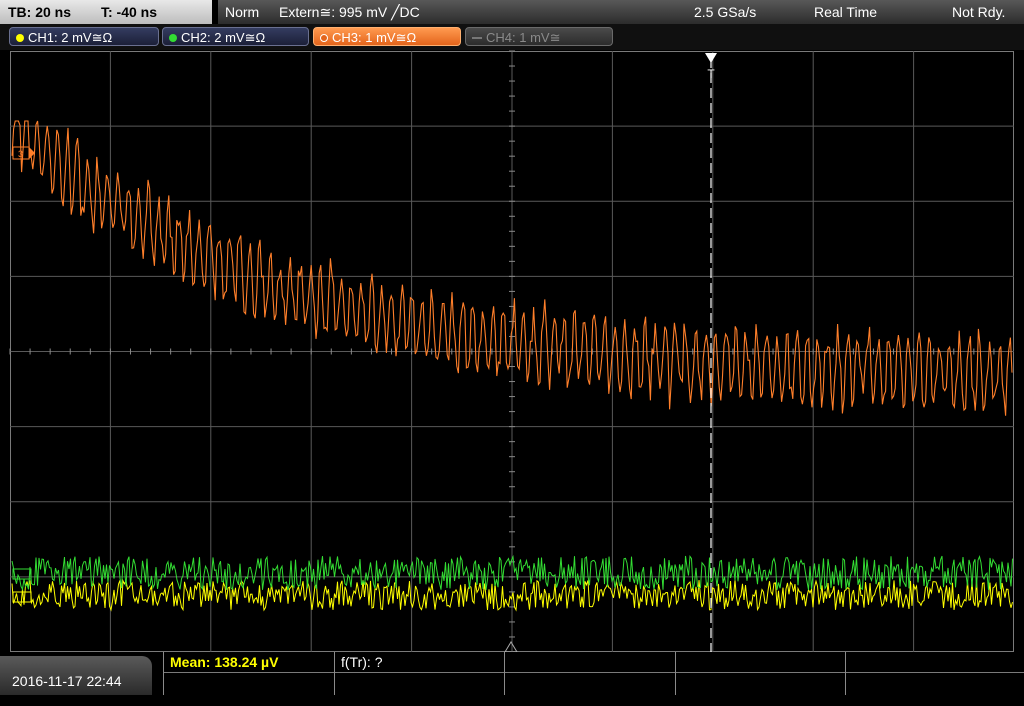  What do you see at coordinates (67, 681) in the screenshot?
I see `date-time: 2016-11-17 22:44` at bounding box center [67, 681].